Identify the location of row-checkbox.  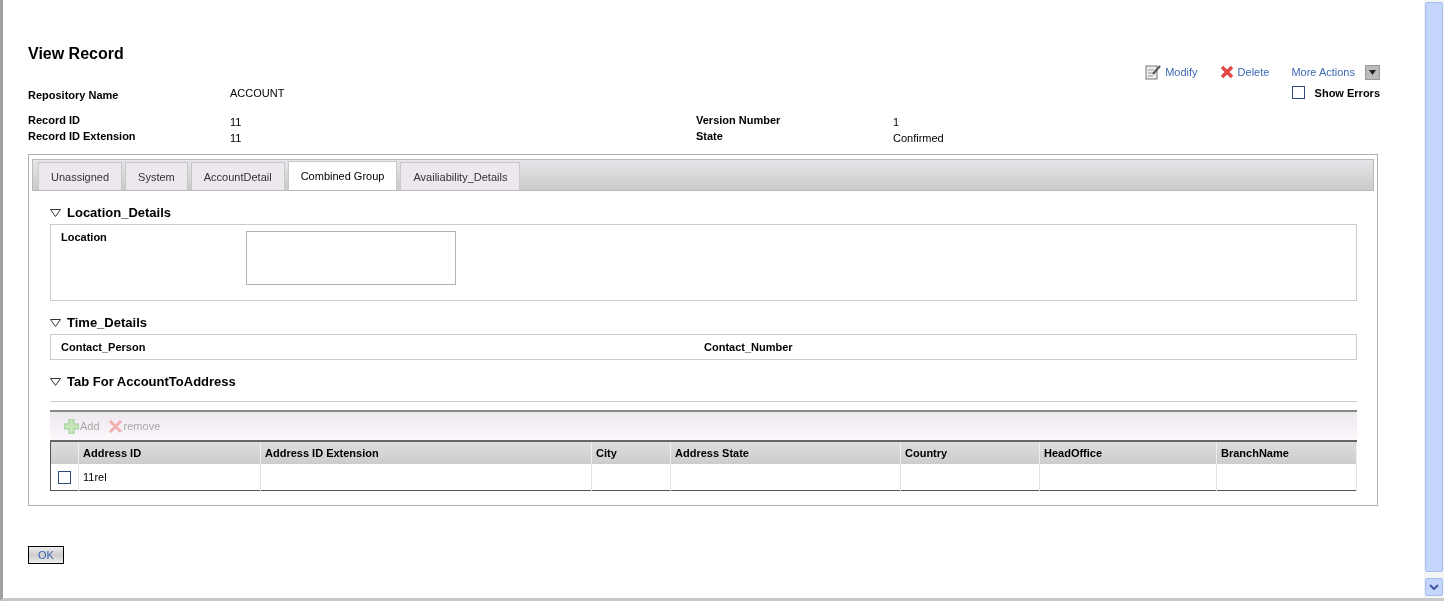
(64, 477).